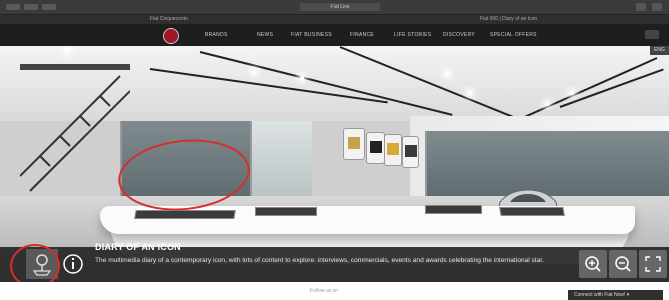 This screenshot has height=300, width=669. I want to click on fiat-logo, so click(171, 36).